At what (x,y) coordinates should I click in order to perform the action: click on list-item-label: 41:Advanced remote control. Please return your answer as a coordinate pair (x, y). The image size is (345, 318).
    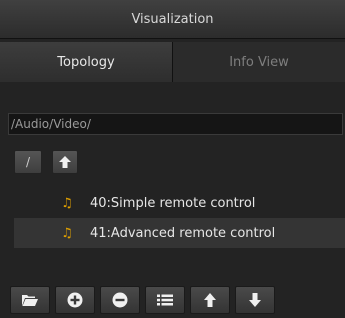
    Looking at the image, I should click on (183, 233).